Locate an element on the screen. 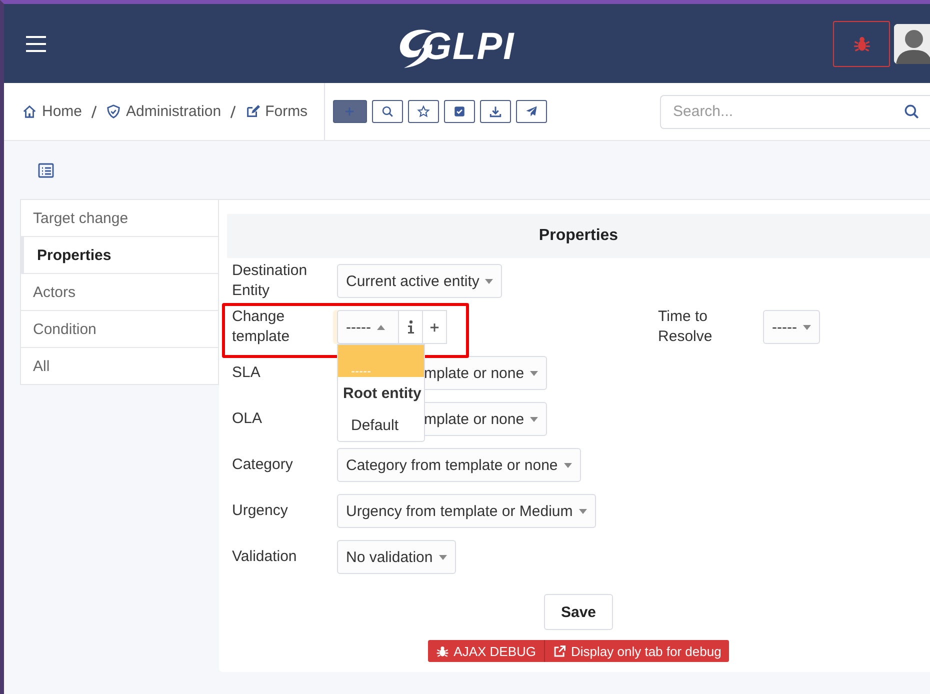  breadcrumb-label: Home is located at coordinates (62, 111).